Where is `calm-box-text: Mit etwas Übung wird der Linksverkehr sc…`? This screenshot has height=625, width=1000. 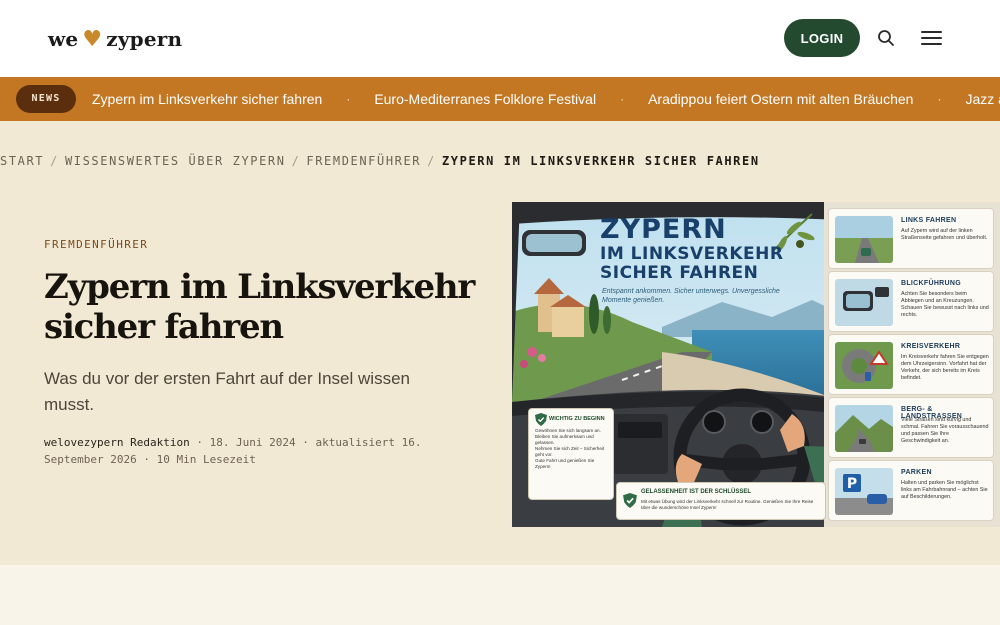
calm-box-text: Mit etwas Übung wird der Linksverkehr sc… is located at coordinates (727, 504).